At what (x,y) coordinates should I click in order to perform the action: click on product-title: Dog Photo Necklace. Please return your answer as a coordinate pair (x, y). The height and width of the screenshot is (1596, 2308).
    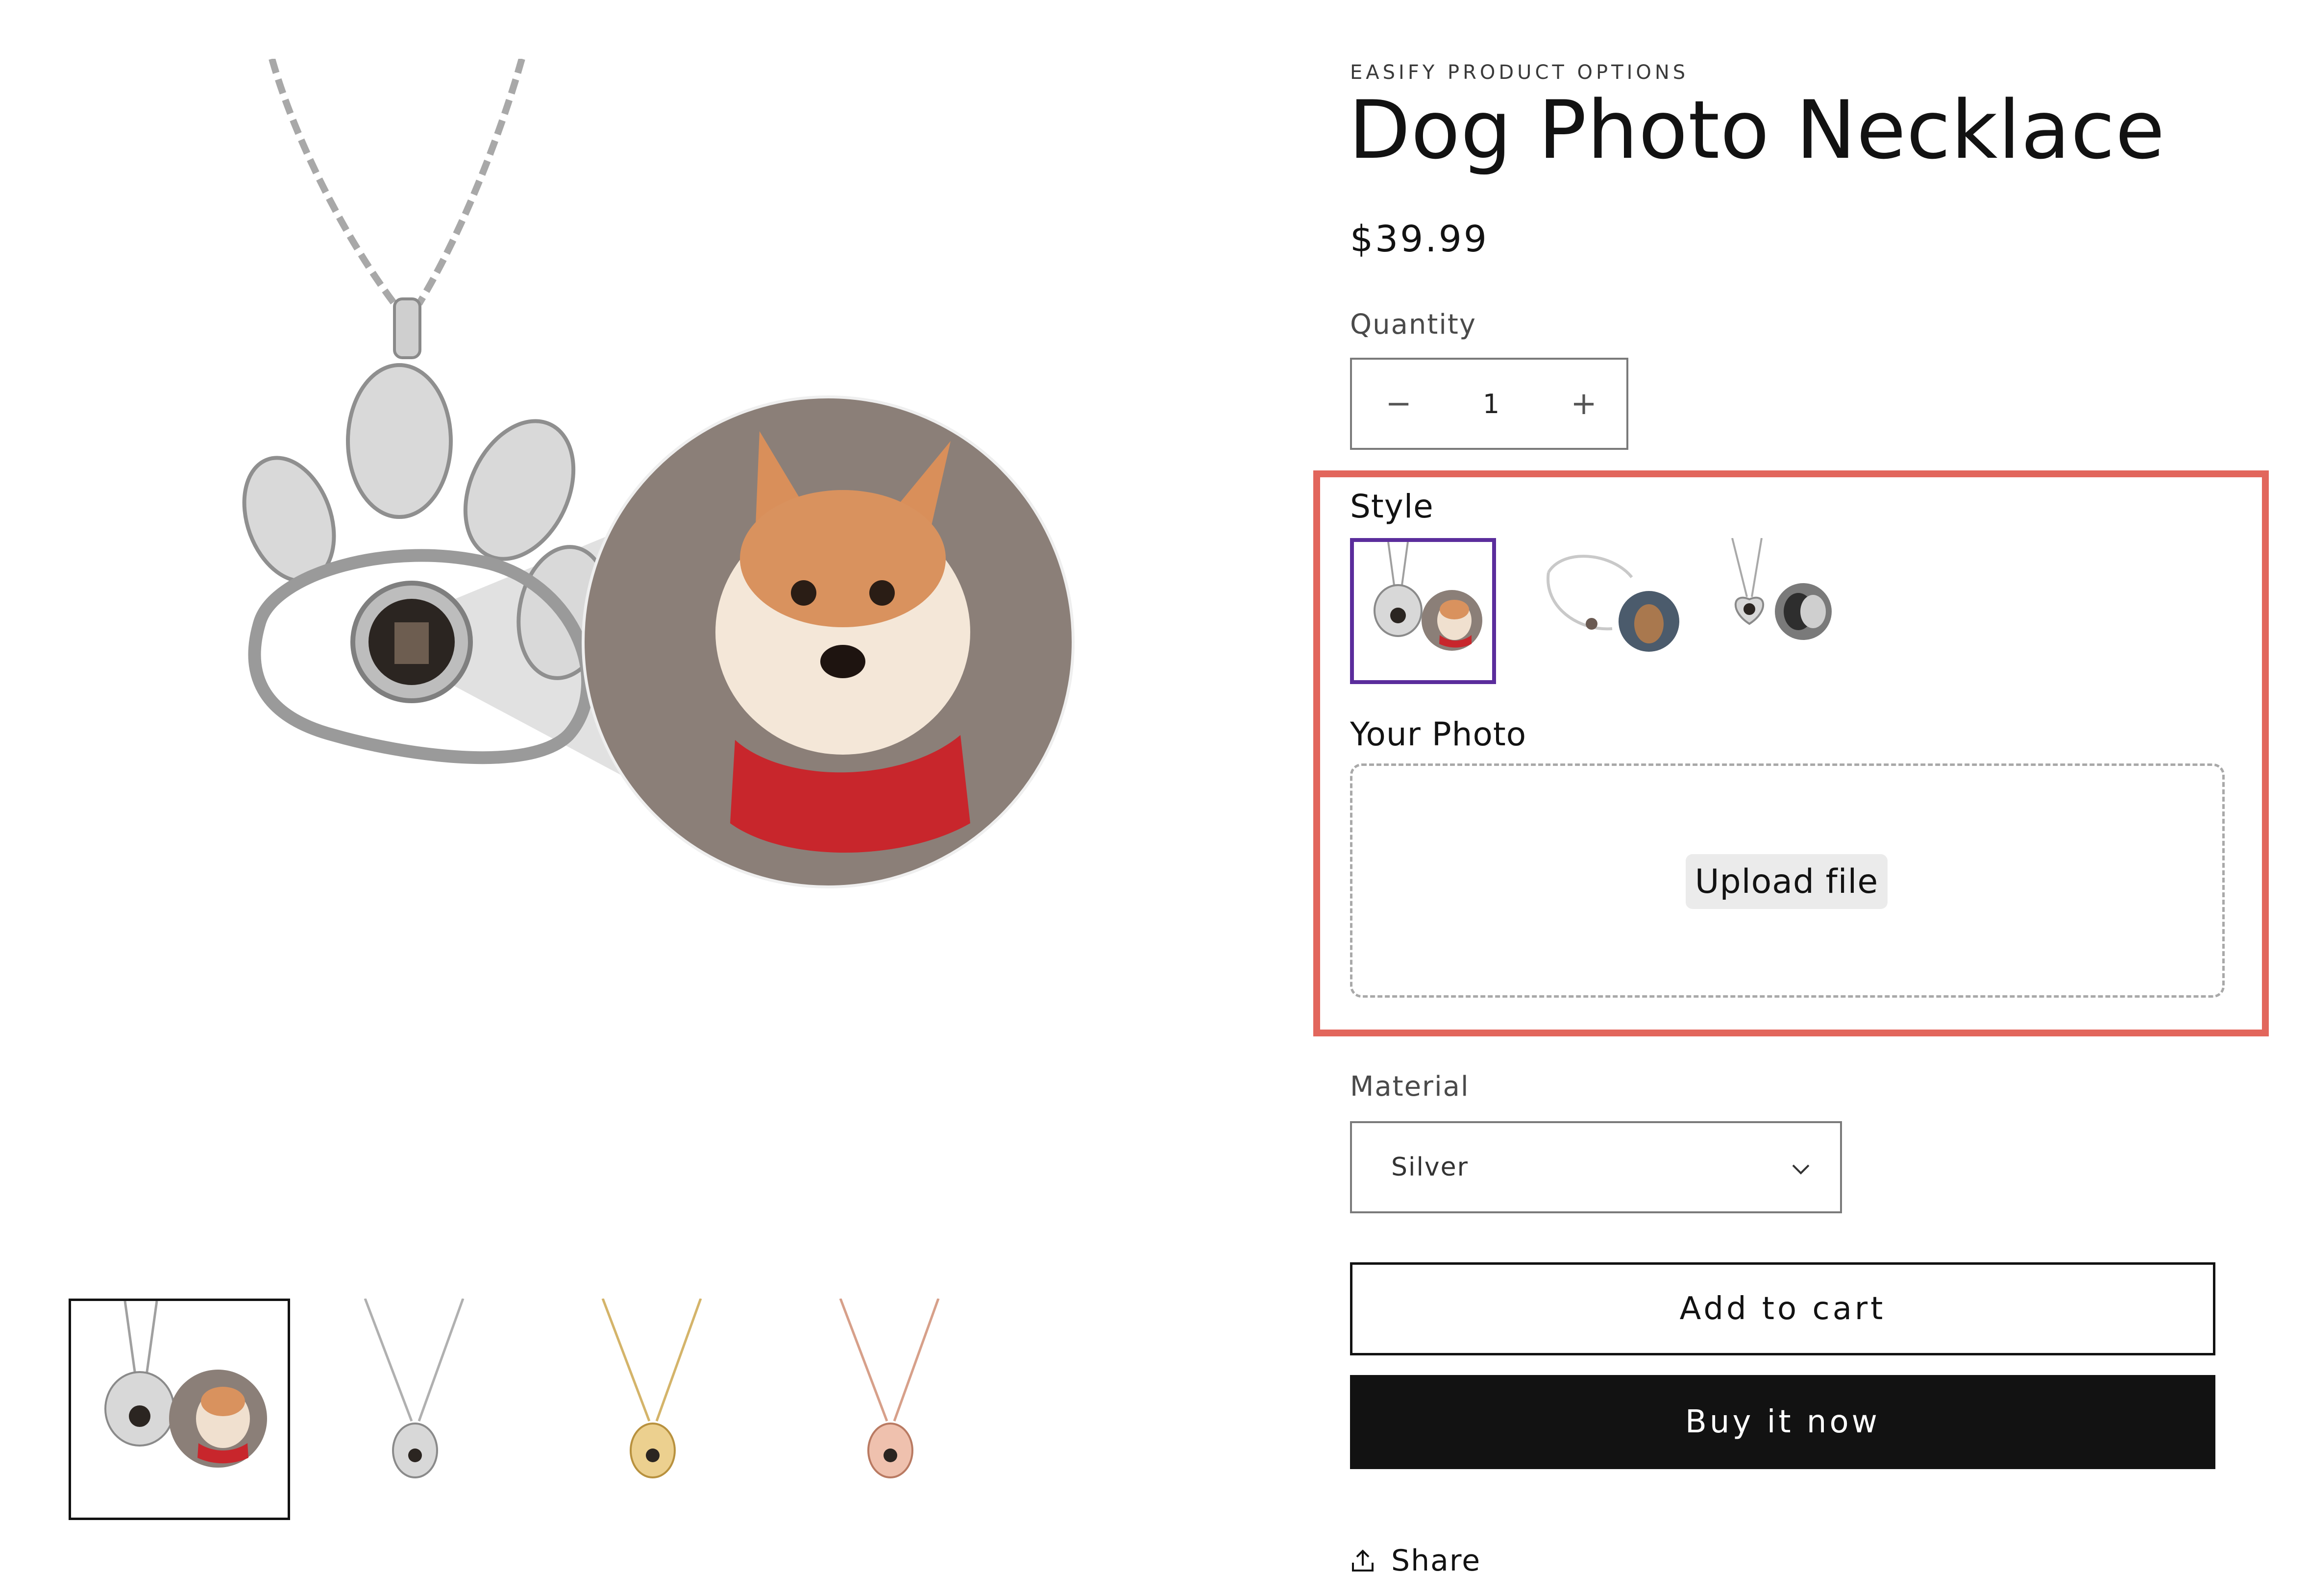
    Looking at the image, I should click on (1757, 130).